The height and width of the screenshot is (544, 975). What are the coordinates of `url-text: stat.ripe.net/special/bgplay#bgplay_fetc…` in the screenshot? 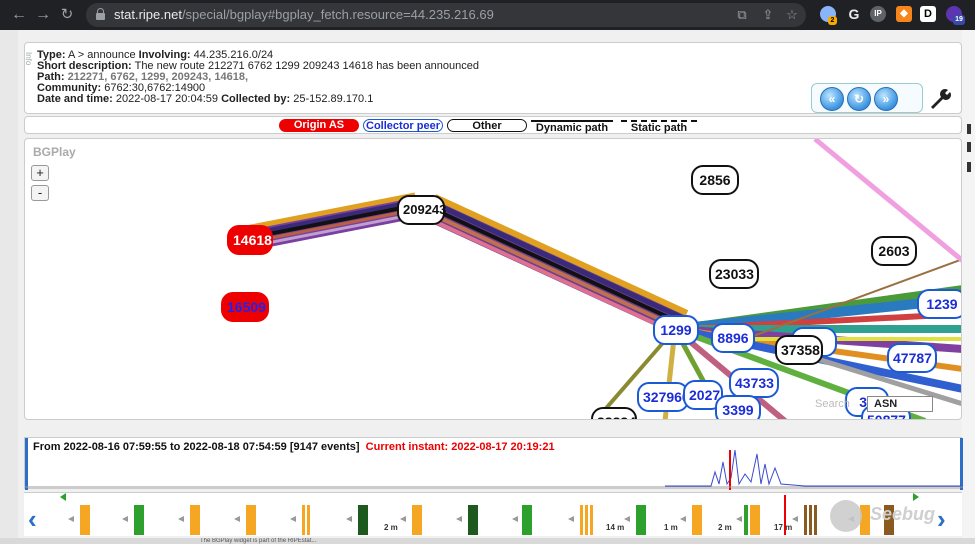 It's located at (304, 14).